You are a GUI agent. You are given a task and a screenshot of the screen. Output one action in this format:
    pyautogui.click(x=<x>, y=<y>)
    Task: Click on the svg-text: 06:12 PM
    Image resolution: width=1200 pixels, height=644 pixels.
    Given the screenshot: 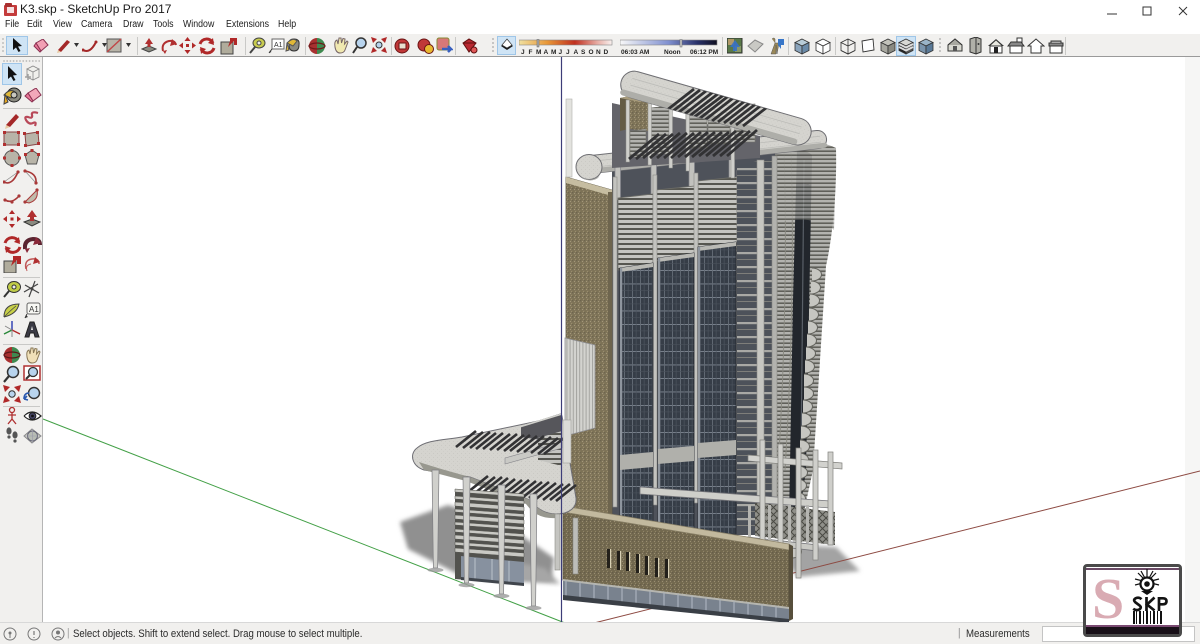 What is the action you would take?
    pyautogui.click(x=704, y=52)
    